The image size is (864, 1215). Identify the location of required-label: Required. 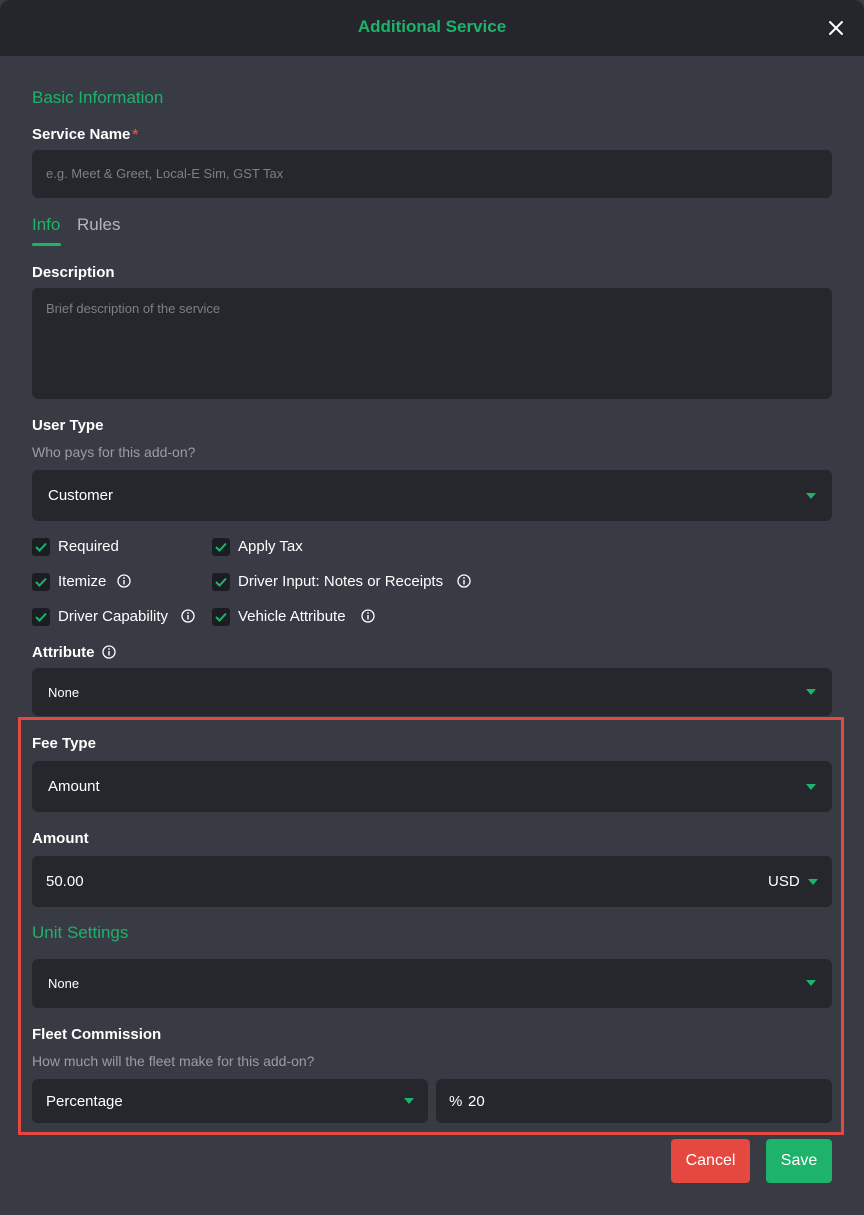
(88, 546).